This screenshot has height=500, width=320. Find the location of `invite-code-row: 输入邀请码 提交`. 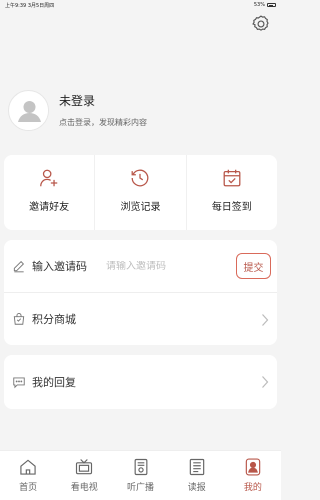

invite-code-row: 输入邀请码 提交 is located at coordinates (140, 266).